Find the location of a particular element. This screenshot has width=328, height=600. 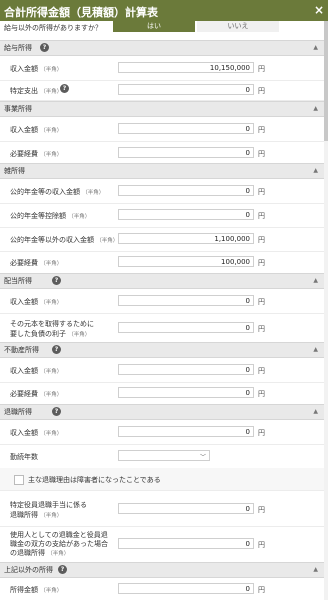

dividend-income-input: 0 is located at coordinates (186, 300).